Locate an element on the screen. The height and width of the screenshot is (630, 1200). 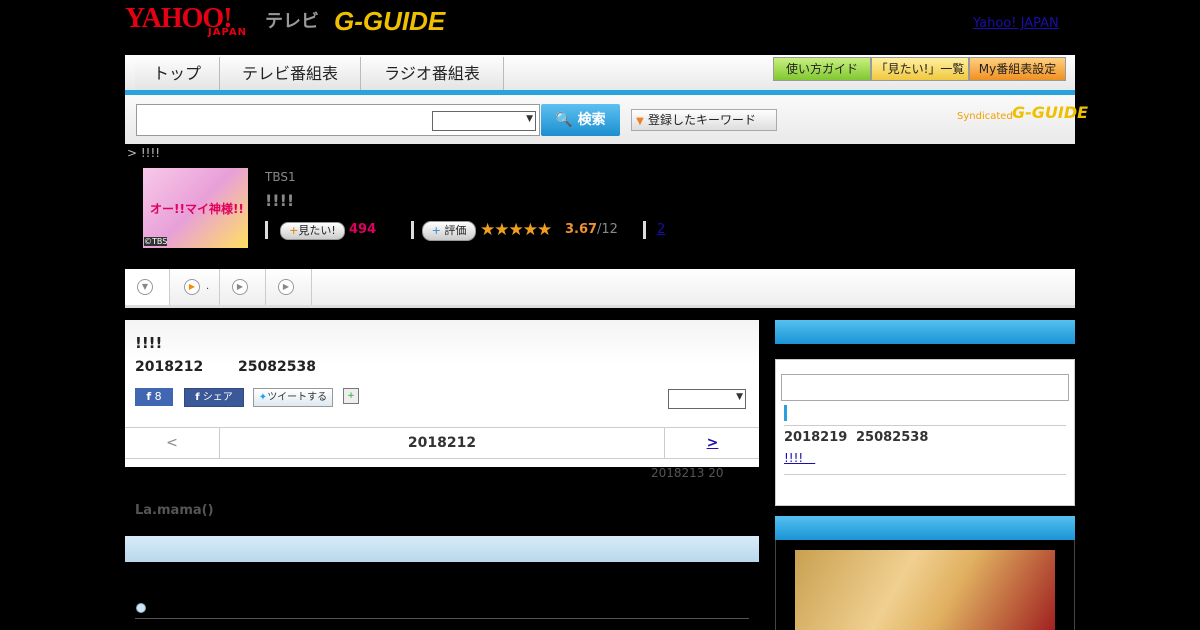
subtab-1: ▼ is located at coordinates (147, 287).